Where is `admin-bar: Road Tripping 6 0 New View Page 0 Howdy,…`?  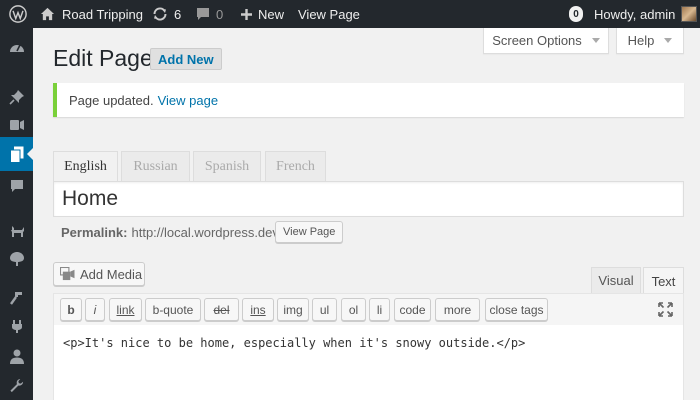 admin-bar: Road Tripping 6 0 New View Page 0 Howdy,… is located at coordinates (350, 14).